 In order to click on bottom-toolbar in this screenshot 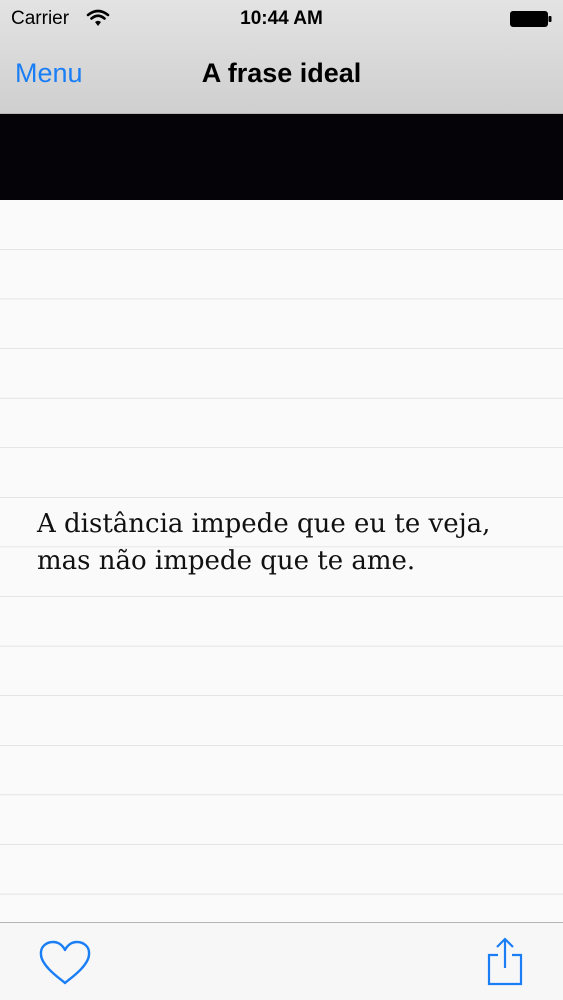, I will do `click(281, 961)`.